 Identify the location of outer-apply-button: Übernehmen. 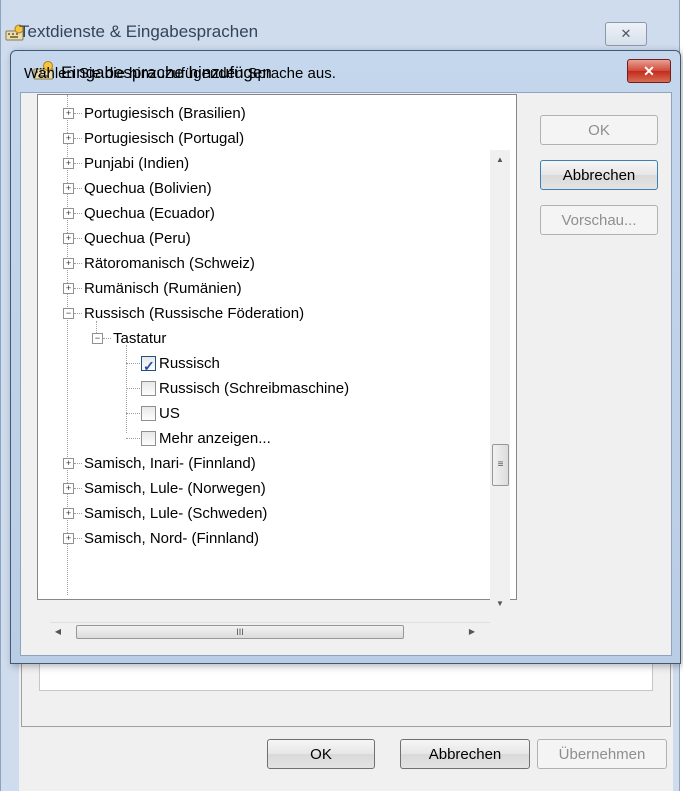
(602, 754).